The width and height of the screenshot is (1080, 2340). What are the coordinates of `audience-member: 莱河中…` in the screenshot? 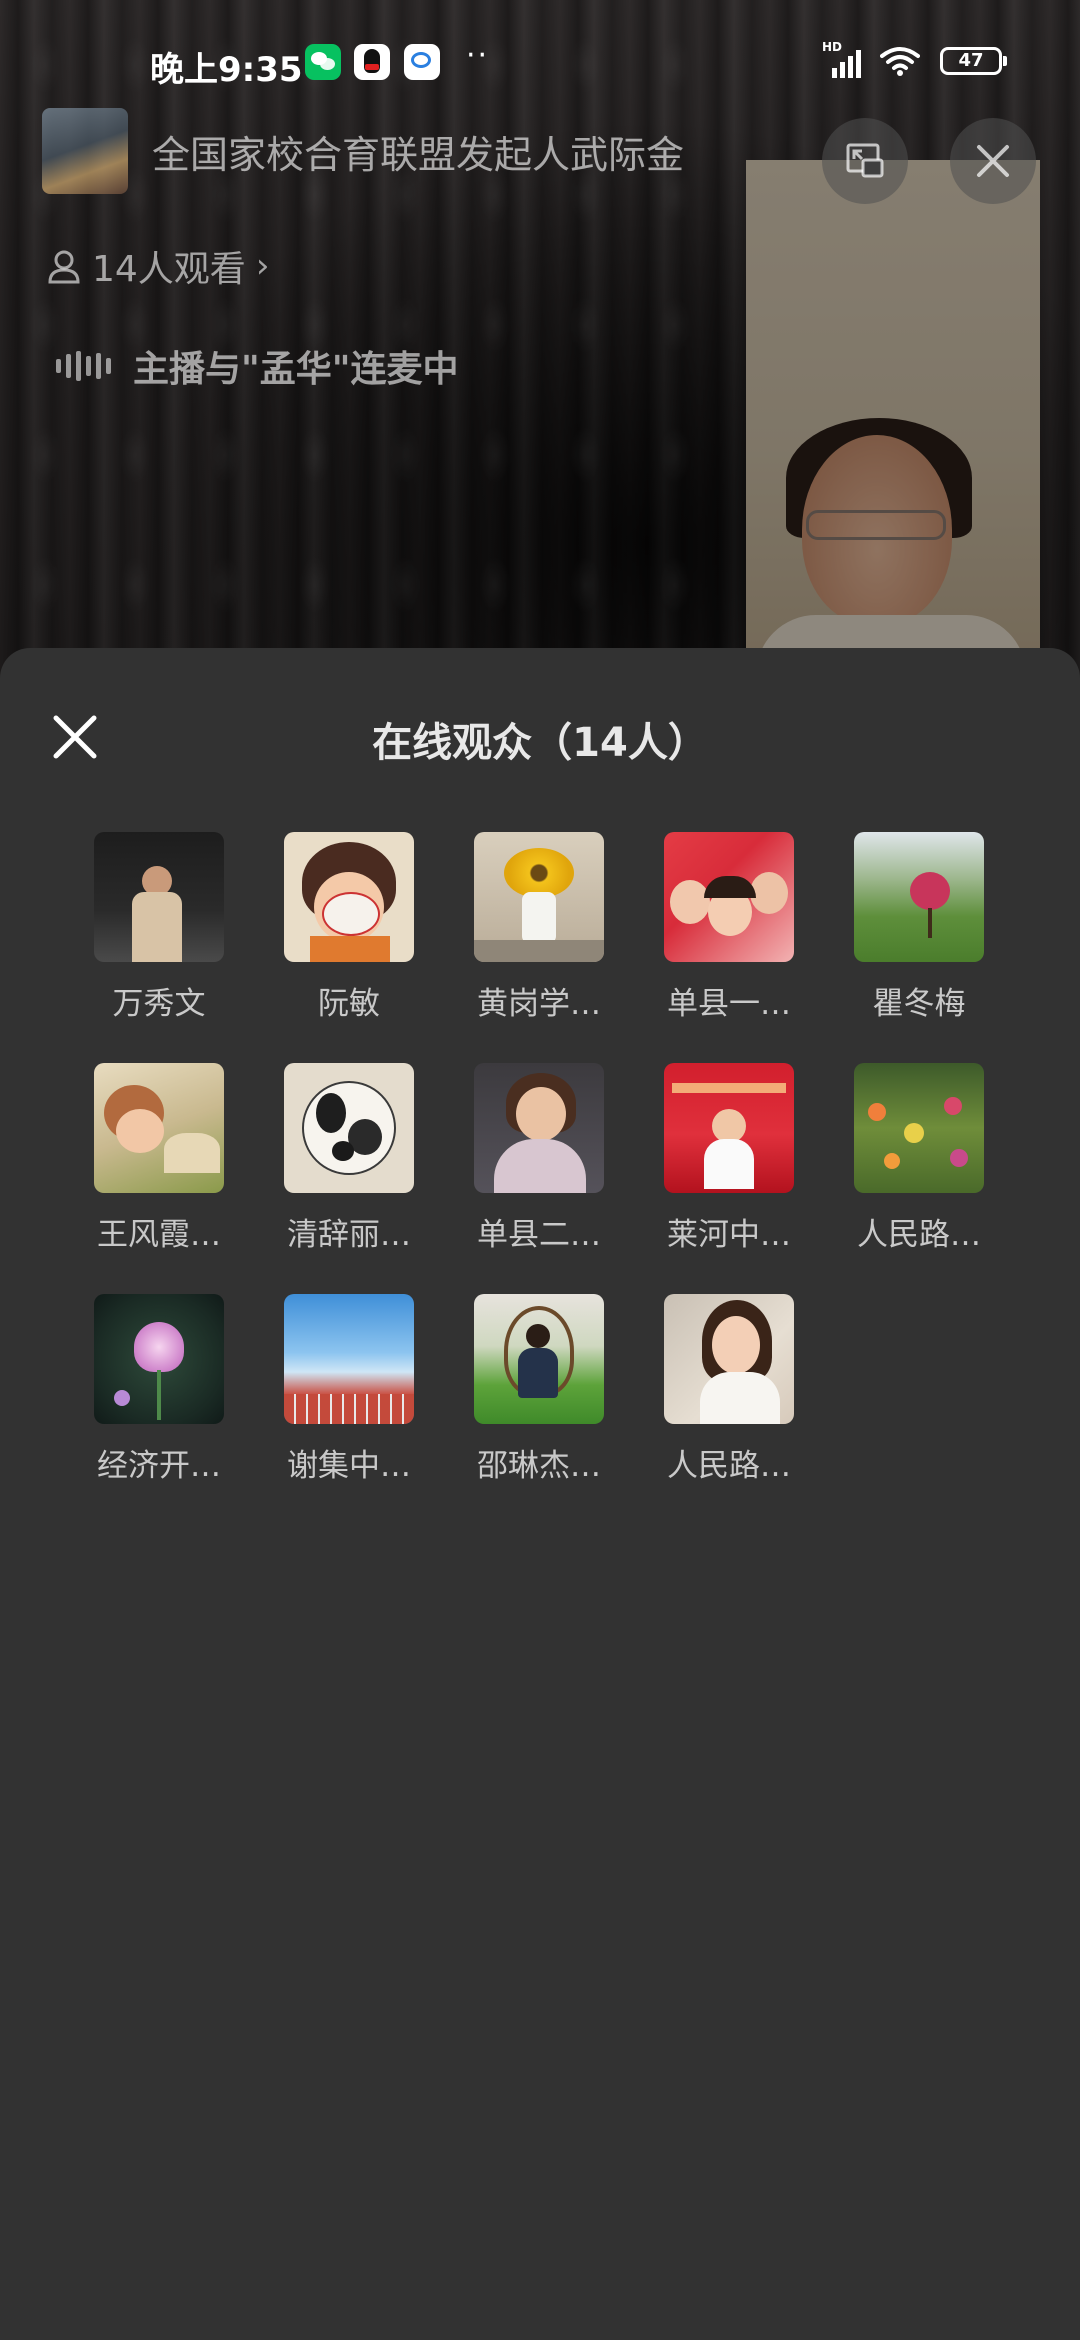 It's located at (729, 1158).